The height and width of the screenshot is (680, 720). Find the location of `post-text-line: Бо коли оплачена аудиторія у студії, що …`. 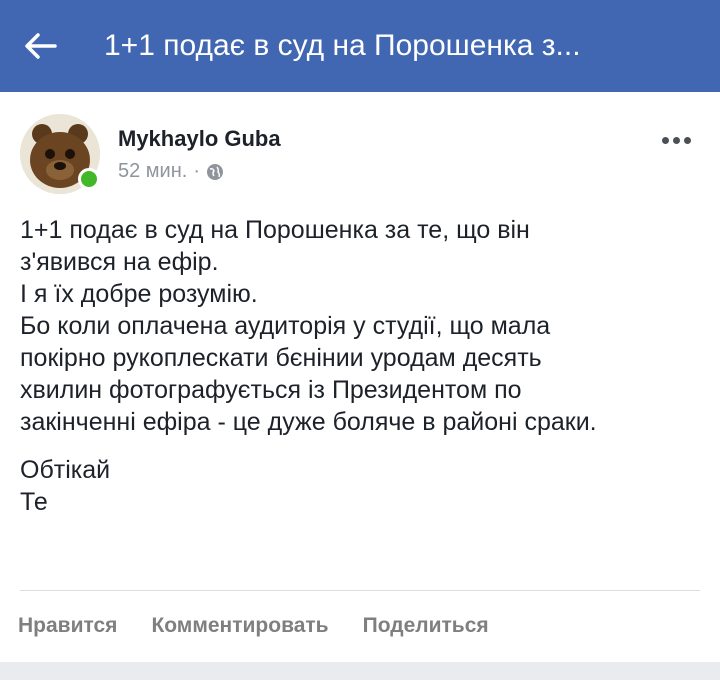

post-text-line: Бо коли оплачена аудиторія у студії, що … is located at coordinates (285, 326).